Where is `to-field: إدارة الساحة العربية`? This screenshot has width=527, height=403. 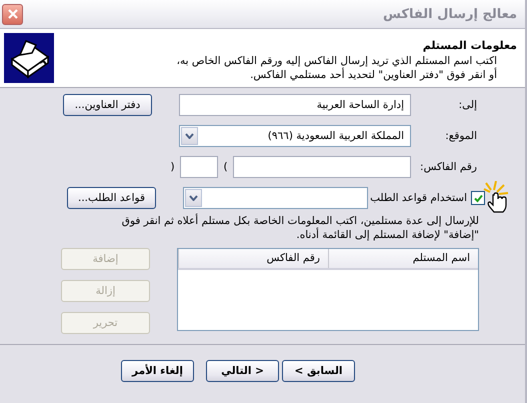
to-field: إدارة الساحة العربية is located at coordinates (295, 105).